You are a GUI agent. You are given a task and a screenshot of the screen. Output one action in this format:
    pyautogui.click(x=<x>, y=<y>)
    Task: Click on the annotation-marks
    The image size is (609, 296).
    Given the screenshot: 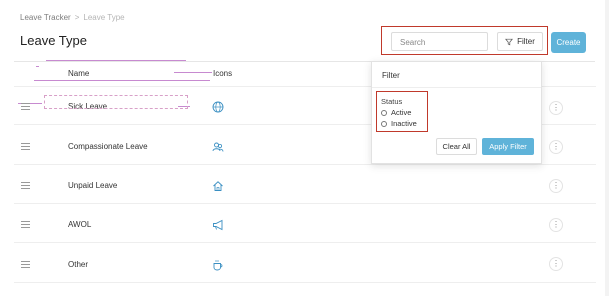 What is the action you would take?
    pyautogui.click(x=124, y=70)
    